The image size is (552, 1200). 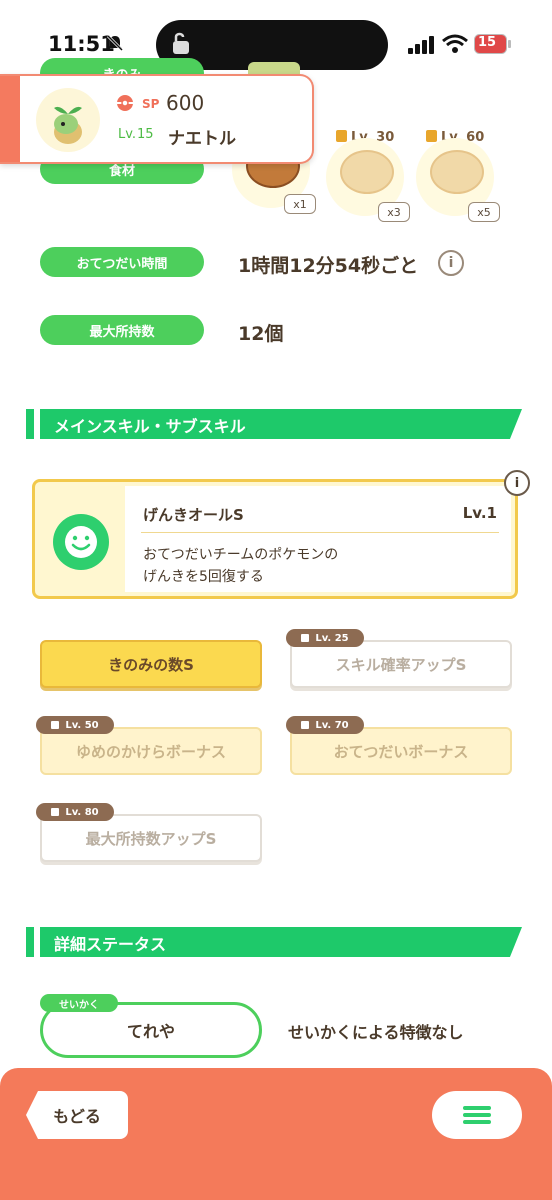 What do you see at coordinates (202, 139) in the screenshot?
I see `pokemon-name: ナエトル` at bounding box center [202, 139].